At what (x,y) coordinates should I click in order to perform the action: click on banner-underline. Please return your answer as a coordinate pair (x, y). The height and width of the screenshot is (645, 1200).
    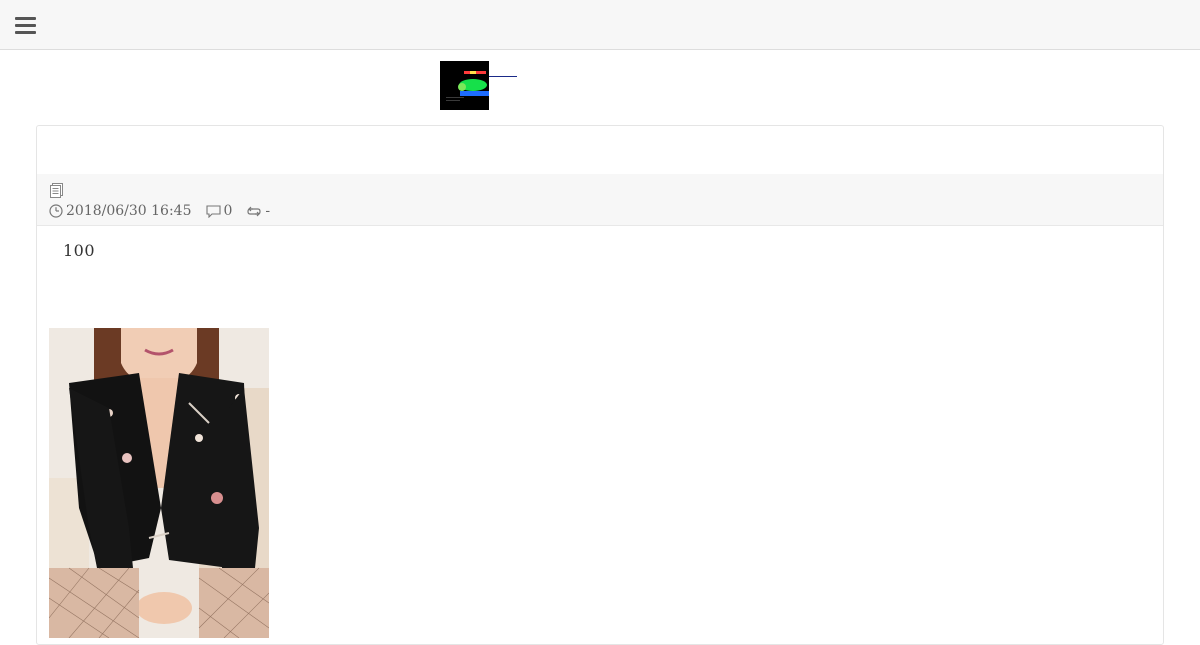
    Looking at the image, I should click on (503, 76).